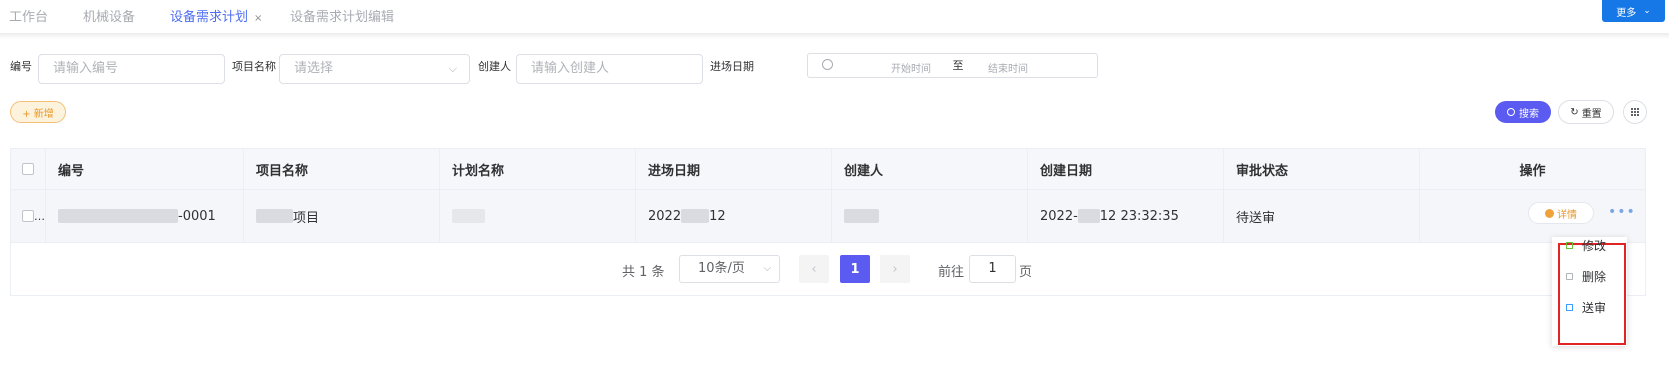  Describe the element at coordinates (274, 216) in the screenshot. I see `redacted-project` at that location.